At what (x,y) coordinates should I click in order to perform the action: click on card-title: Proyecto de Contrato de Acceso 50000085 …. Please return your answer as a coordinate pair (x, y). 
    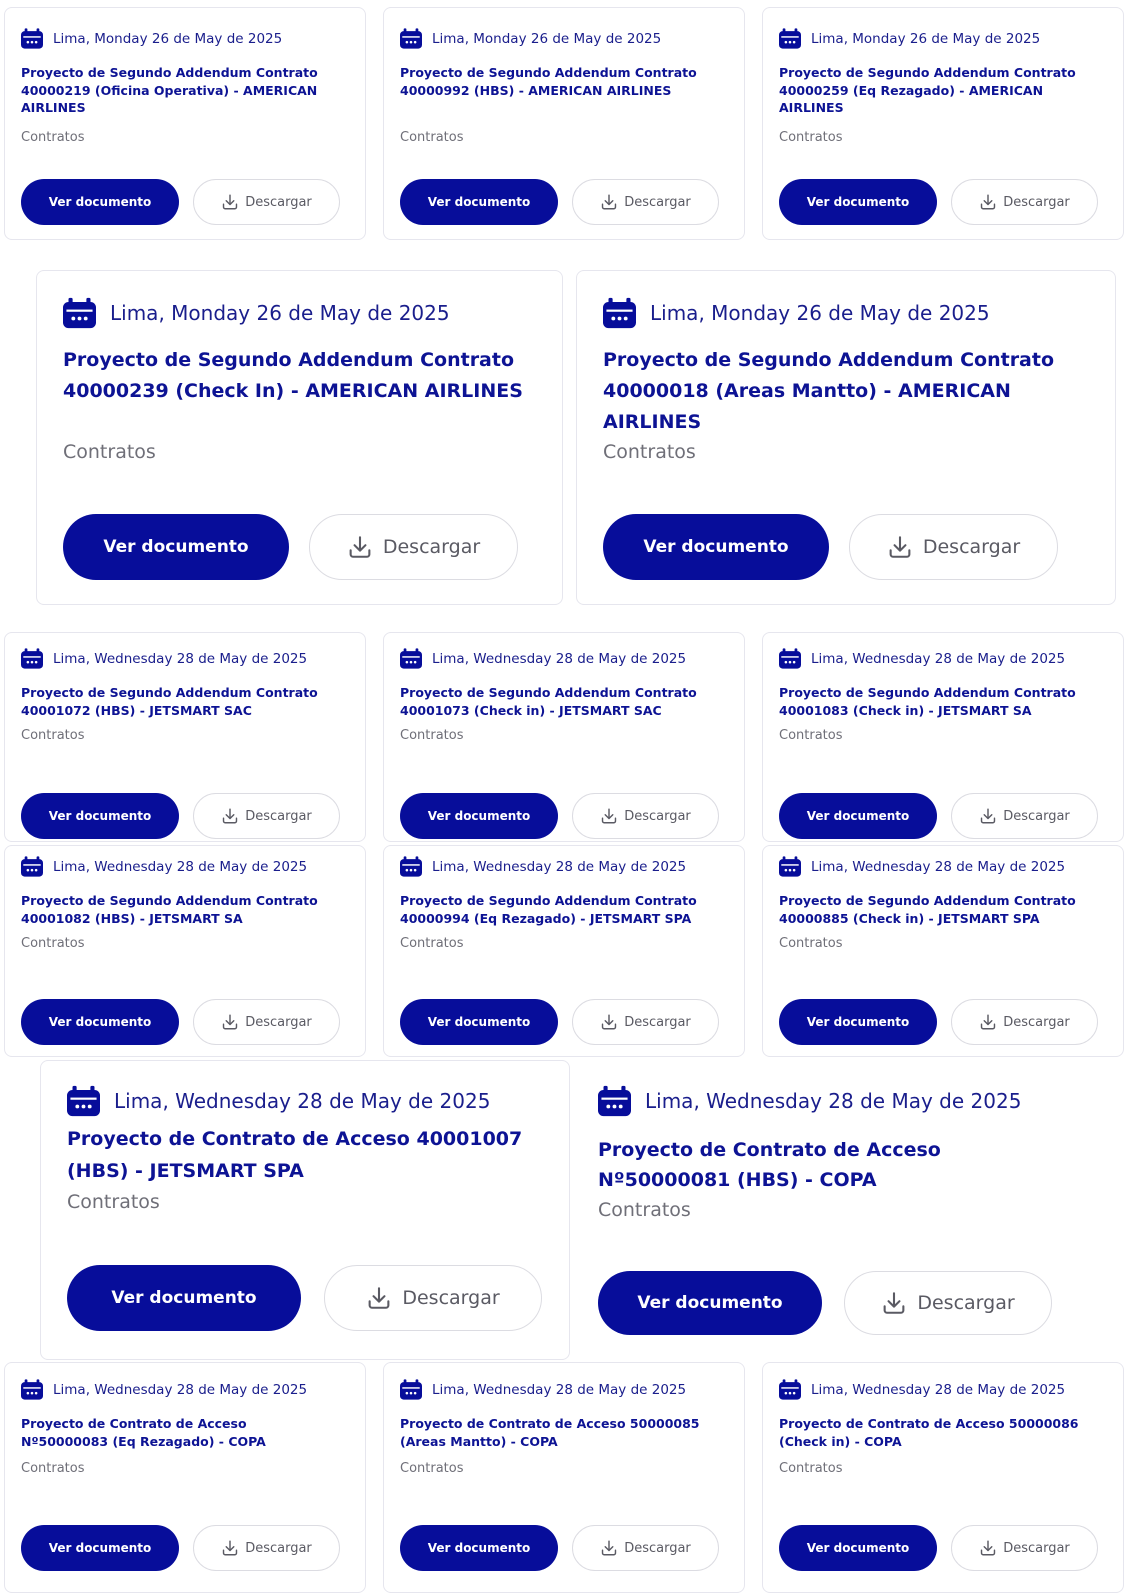
    Looking at the image, I should click on (550, 1432).